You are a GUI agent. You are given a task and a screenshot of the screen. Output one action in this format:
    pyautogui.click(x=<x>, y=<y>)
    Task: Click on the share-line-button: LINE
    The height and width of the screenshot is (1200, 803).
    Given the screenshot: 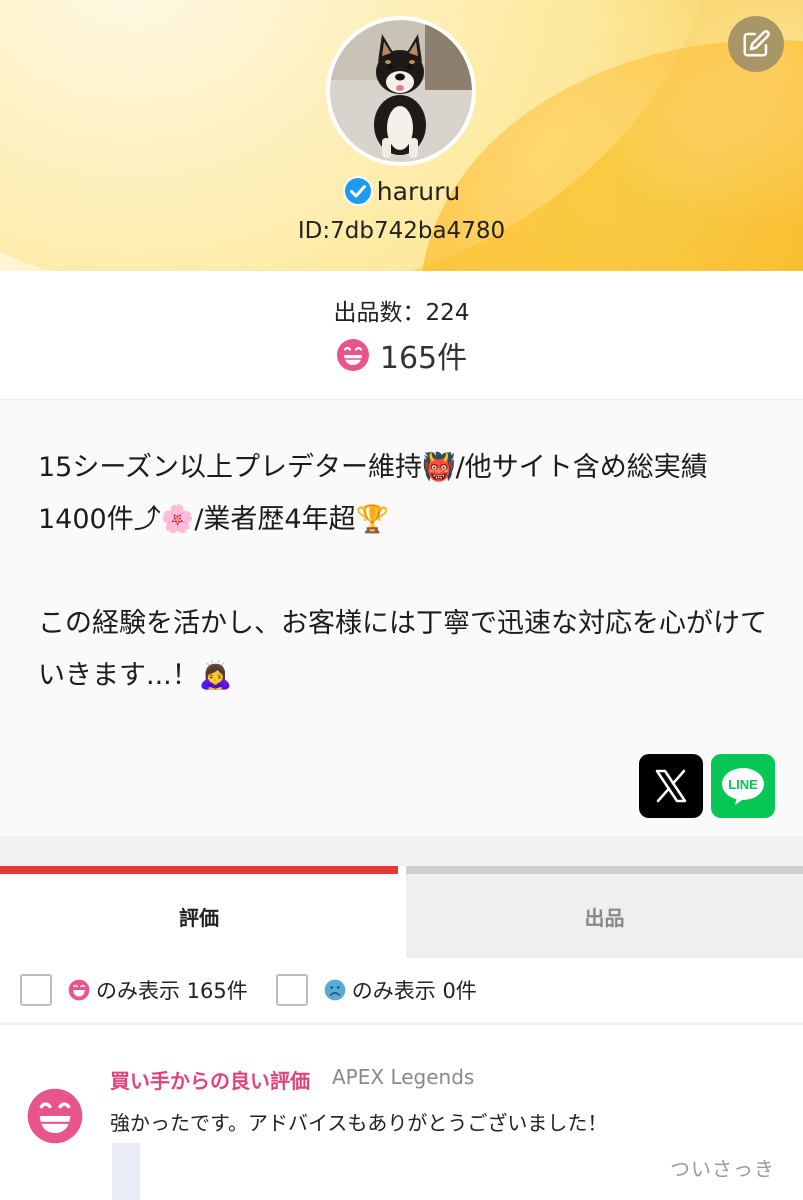 What is the action you would take?
    pyautogui.click(x=743, y=786)
    